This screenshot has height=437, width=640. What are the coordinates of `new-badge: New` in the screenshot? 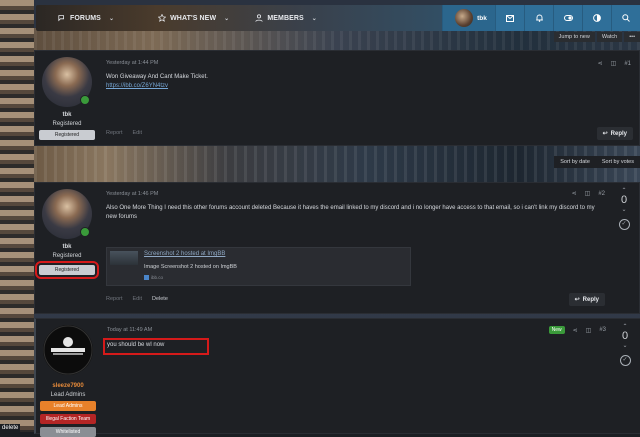 It's located at (556, 330).